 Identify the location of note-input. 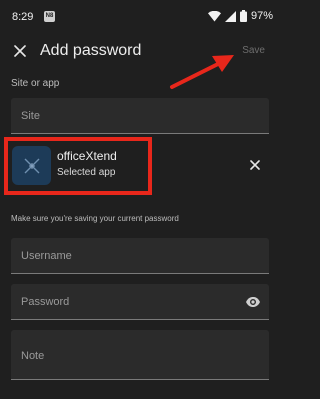
(140, 356).